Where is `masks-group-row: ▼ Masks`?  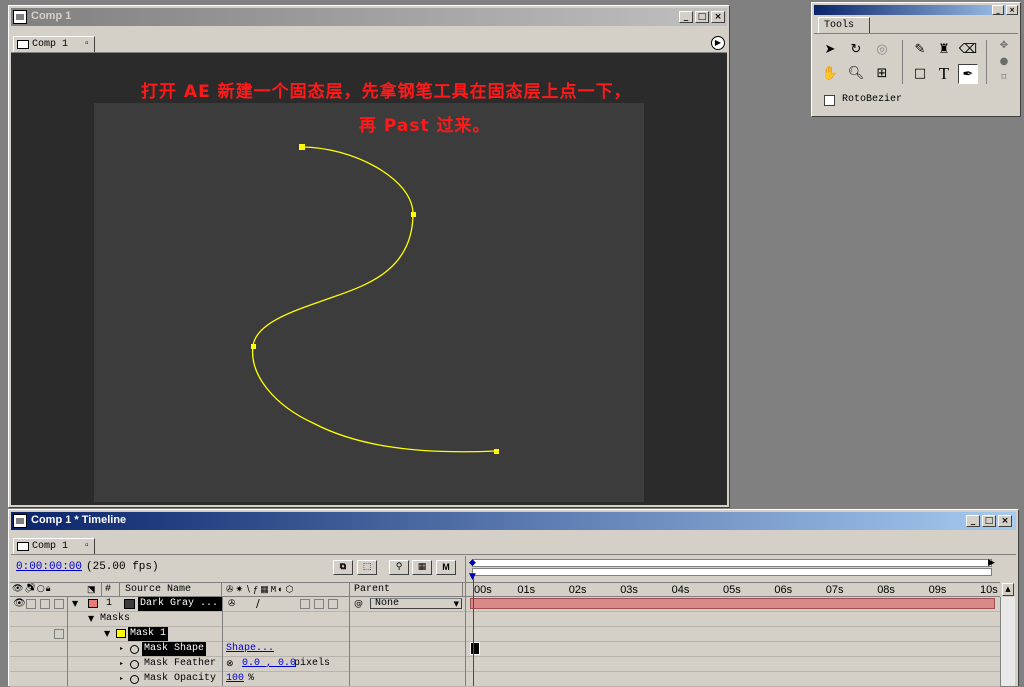 masks-group-row: ▼ Masks is located at coordinates (505, 619).